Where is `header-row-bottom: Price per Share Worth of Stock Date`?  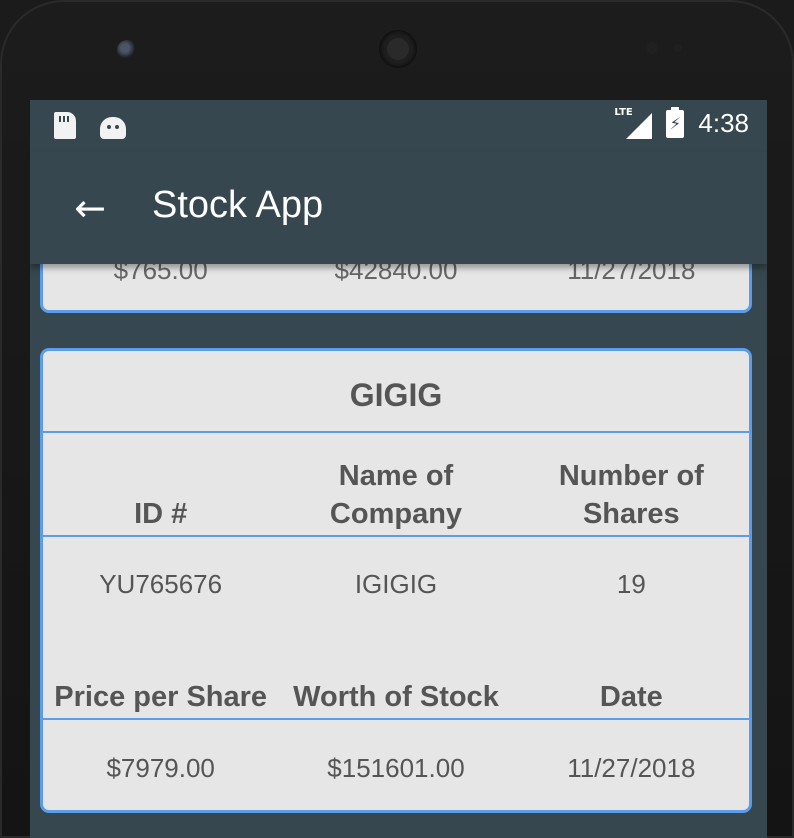
header-row-bottom: Price per Share Worth of Stock Date is located at coordinates (396, 675).